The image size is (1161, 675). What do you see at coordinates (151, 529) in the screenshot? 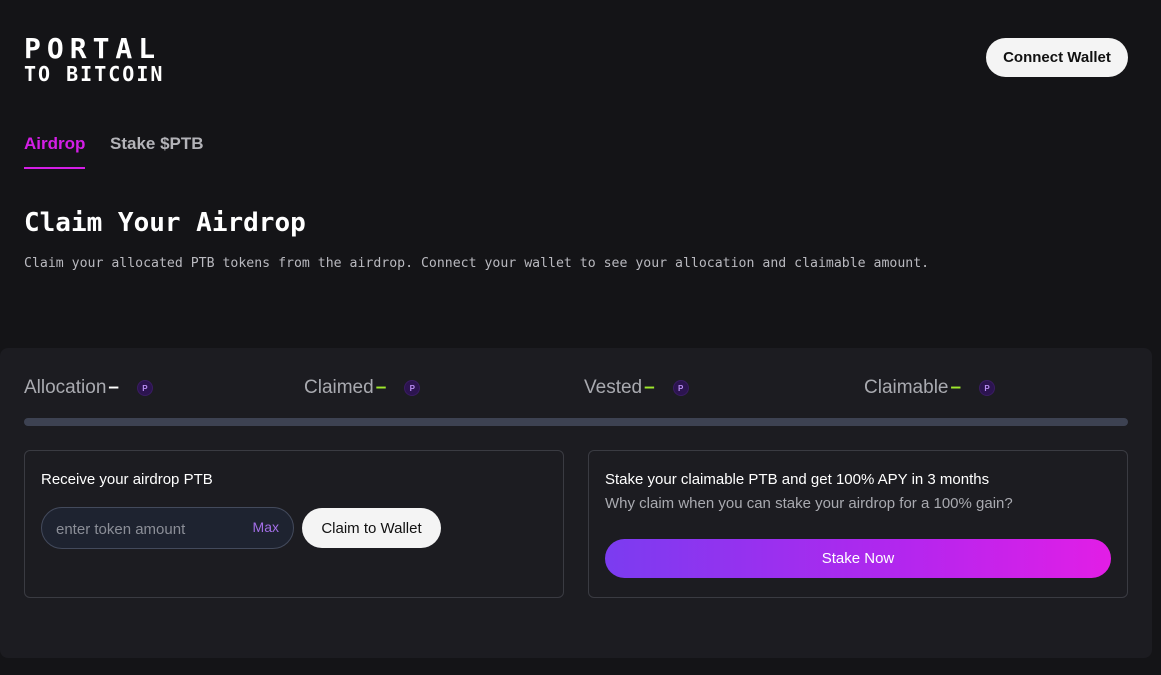
I see `token-amount-input` at bounding box center [151, 529].